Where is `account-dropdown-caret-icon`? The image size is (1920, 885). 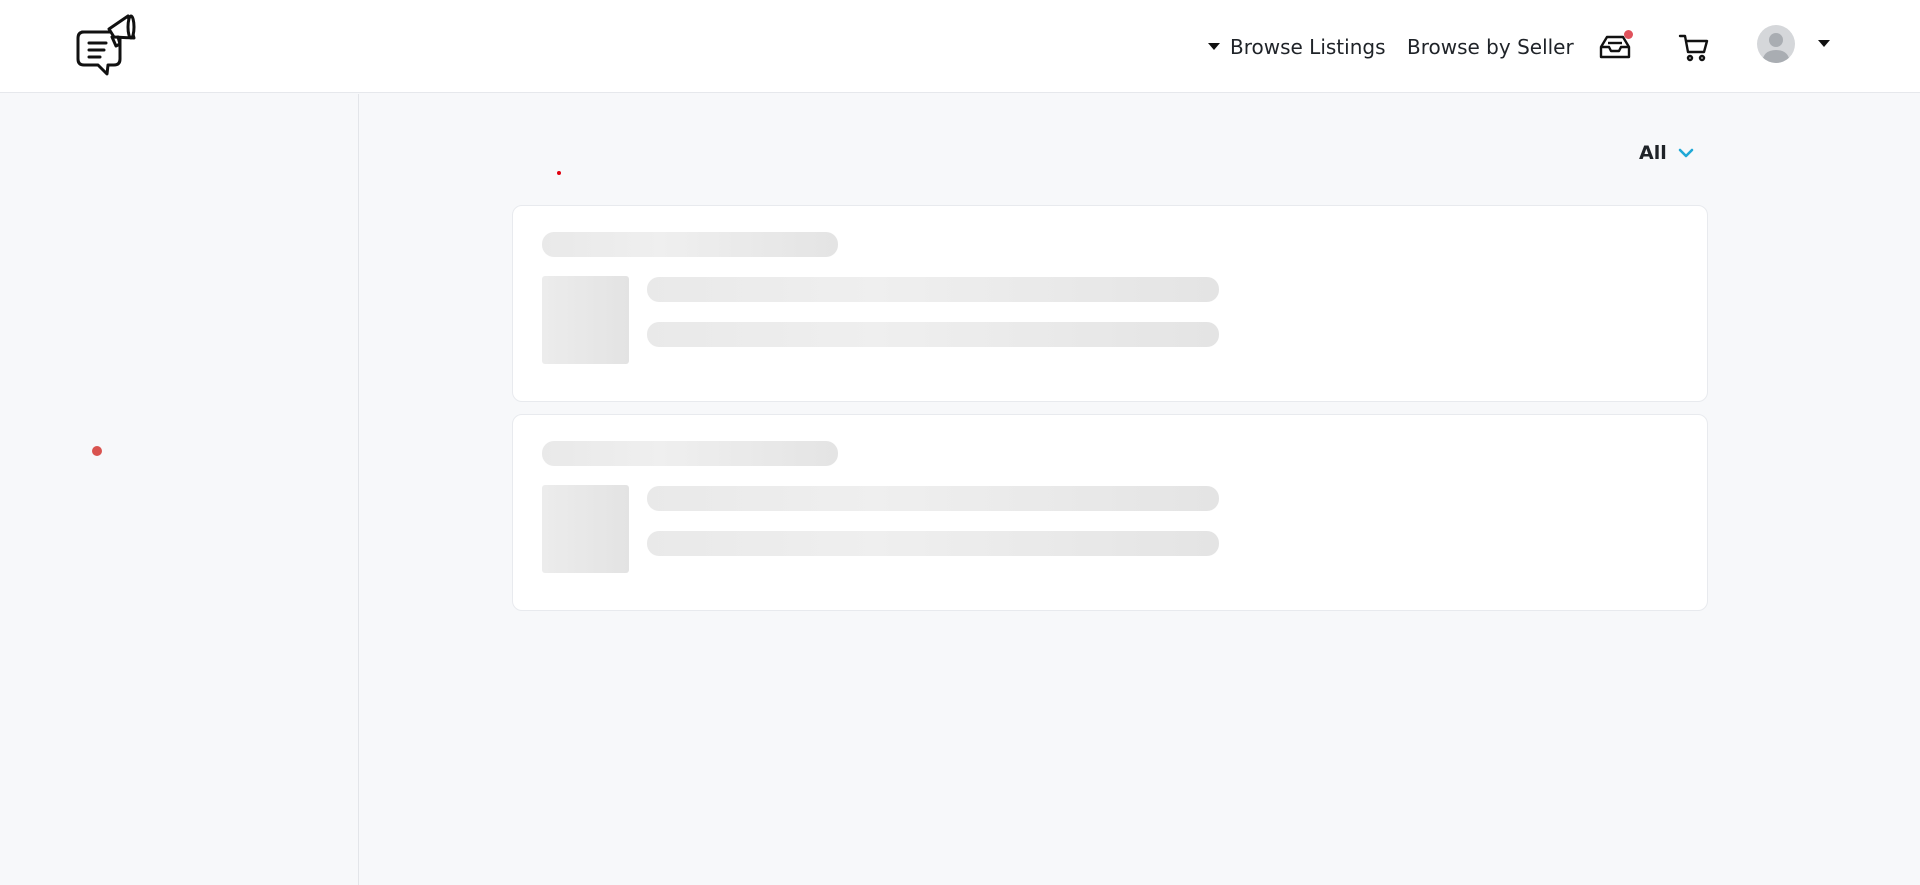
account-dropdown-caret-icon is located at coordinates (1824, 43).